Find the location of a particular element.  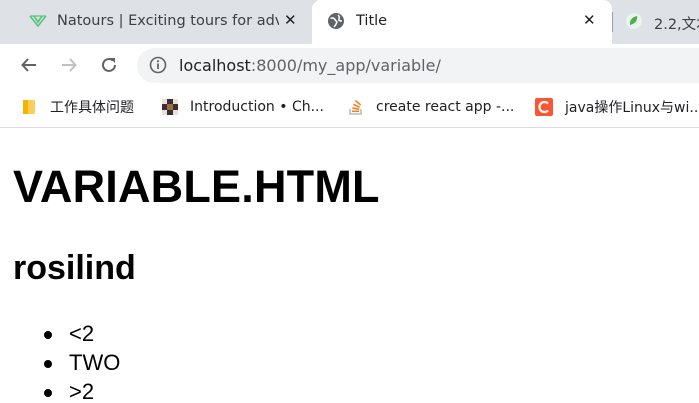

reload-icon is located at coordinates (109, 64).